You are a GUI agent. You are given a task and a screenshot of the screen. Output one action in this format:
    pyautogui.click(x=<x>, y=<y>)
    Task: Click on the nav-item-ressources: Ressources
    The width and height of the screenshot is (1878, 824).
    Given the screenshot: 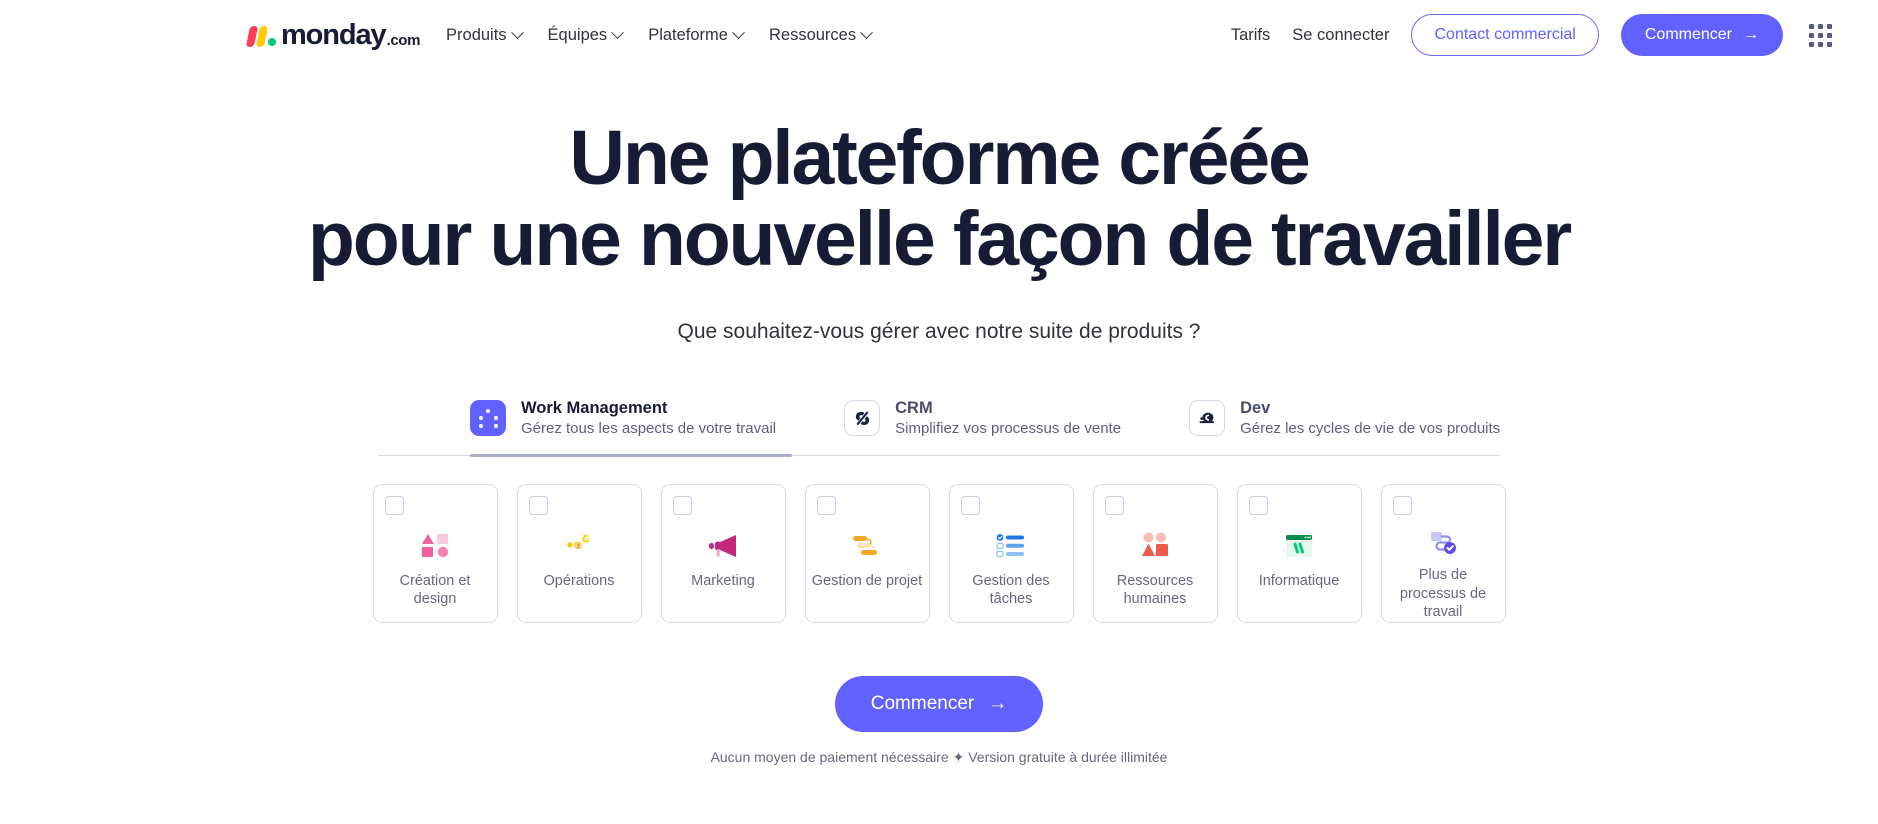 What is the action you would take?
    pyautogui.click(x=820, y=35)
    